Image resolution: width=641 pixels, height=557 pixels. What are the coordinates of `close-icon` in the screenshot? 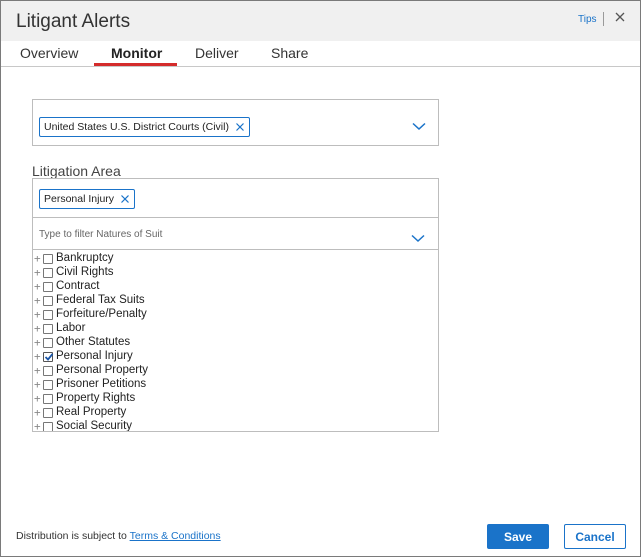 It's located at (620, 17).